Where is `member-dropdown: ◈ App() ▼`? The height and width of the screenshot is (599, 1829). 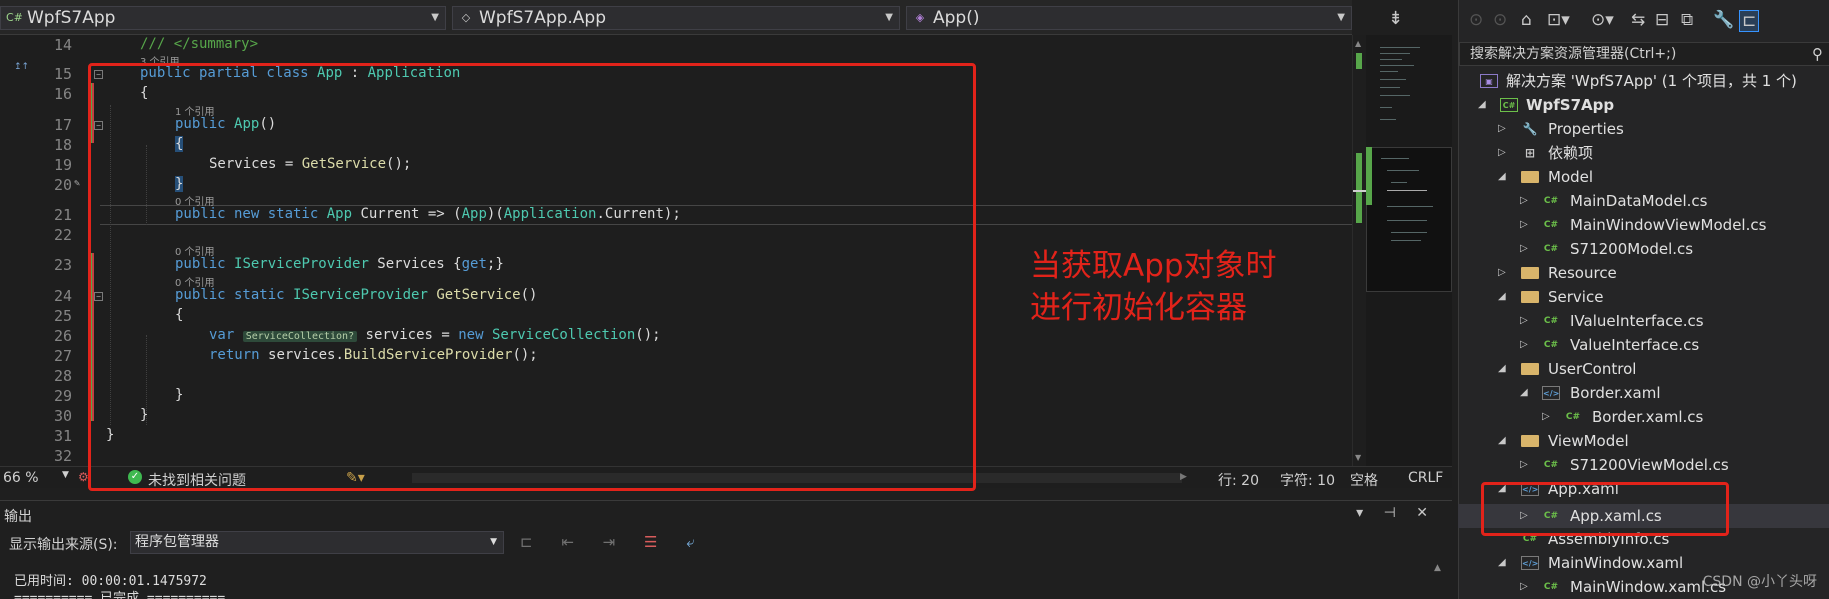 member-dropdown: ◈ App() ▼ is located at coordinates (1129, 18).